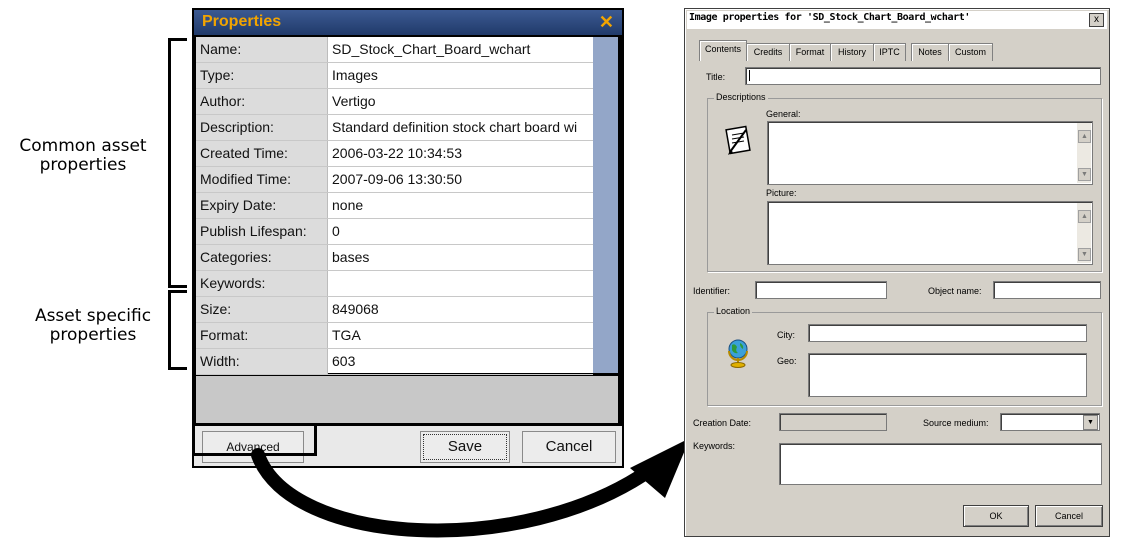  I want to click on dialog-close-button: x, so click(1096, 20).